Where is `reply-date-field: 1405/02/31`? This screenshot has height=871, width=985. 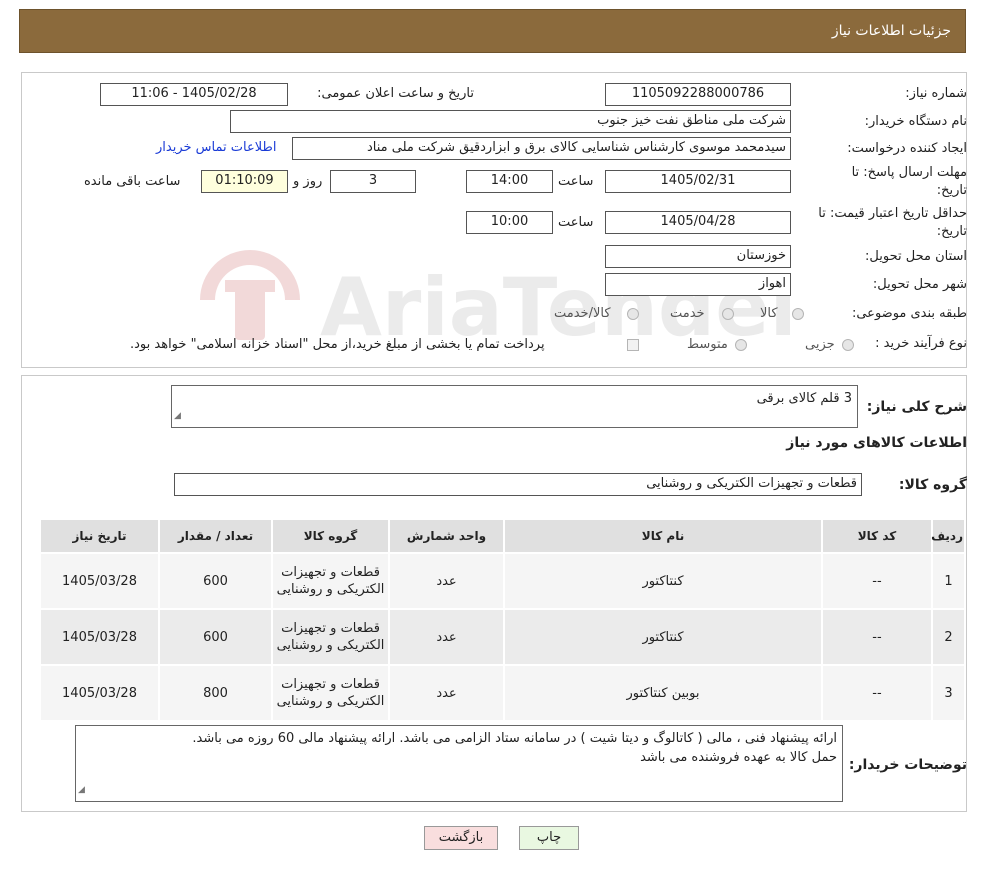
reply-date-field: 1405/02/31 is located at coordinates (698, 181).